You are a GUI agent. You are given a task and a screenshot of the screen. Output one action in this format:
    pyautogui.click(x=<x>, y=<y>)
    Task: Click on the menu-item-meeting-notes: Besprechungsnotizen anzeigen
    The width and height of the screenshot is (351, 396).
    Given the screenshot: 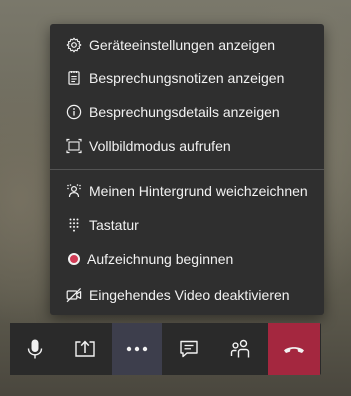 What is the action you would take?
    pyautogui.click(x=187, y=78)
    